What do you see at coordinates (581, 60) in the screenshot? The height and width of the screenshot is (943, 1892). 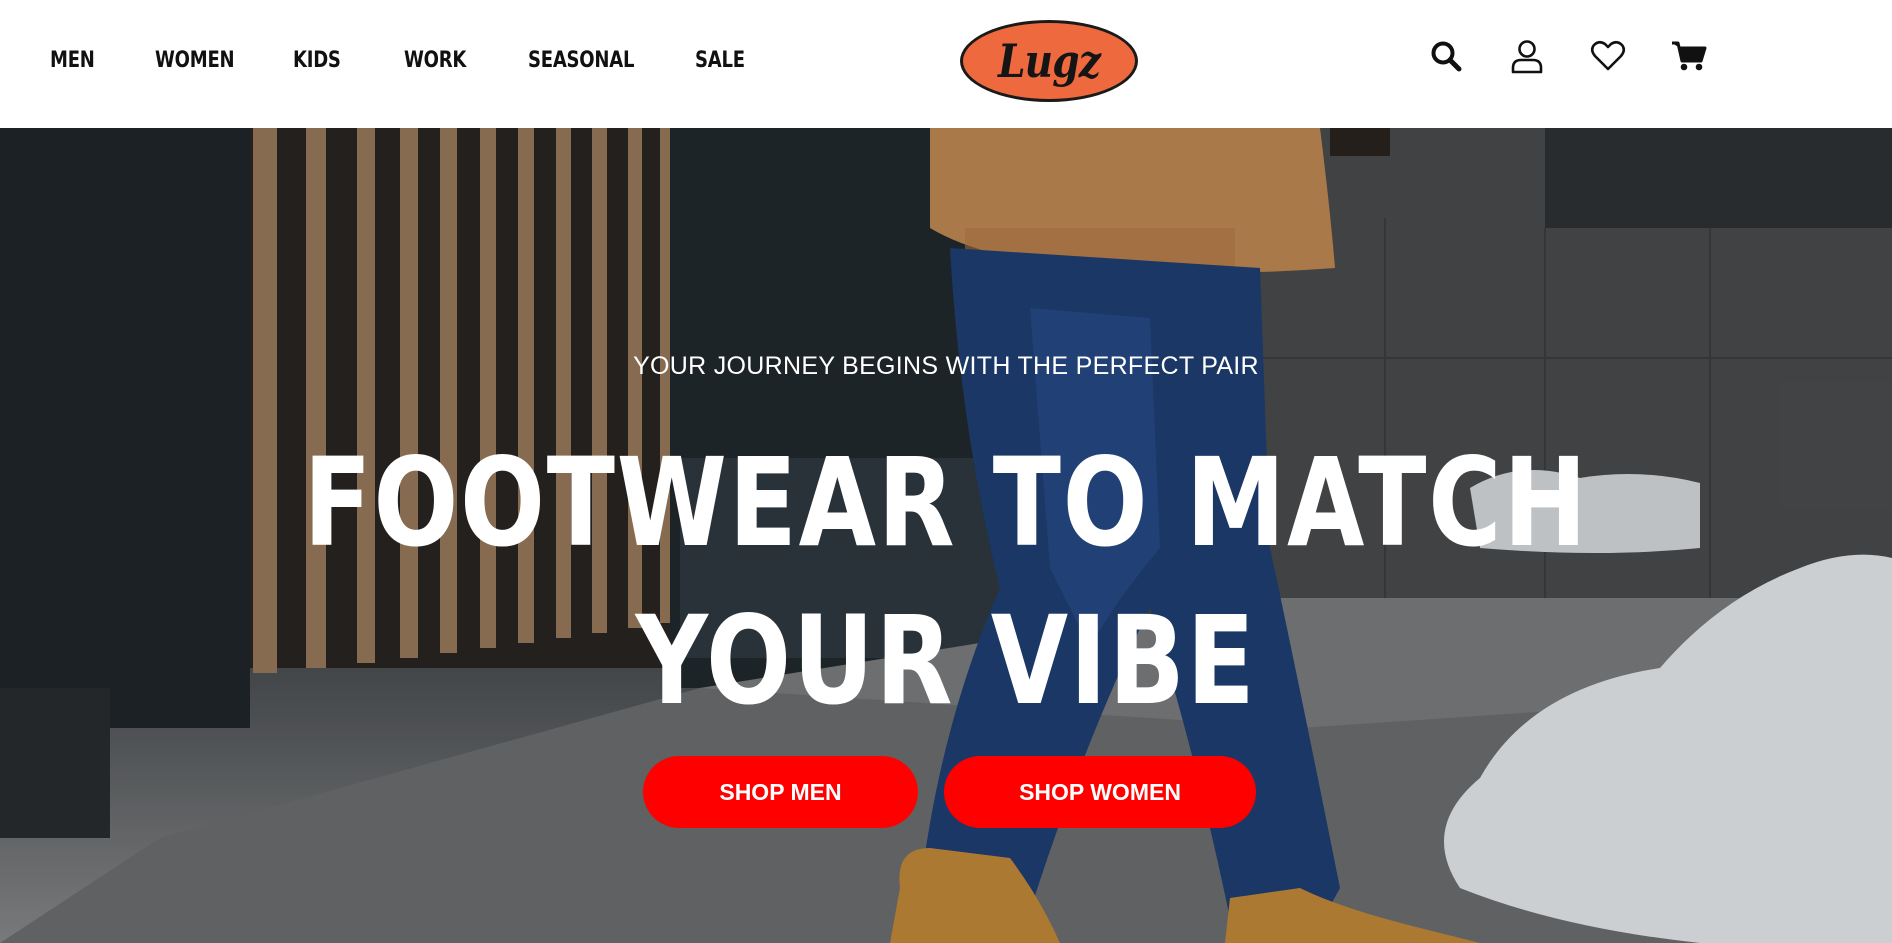 I see `nav-link-seasonal: SEASONAL` at bounding box center [581, 60].